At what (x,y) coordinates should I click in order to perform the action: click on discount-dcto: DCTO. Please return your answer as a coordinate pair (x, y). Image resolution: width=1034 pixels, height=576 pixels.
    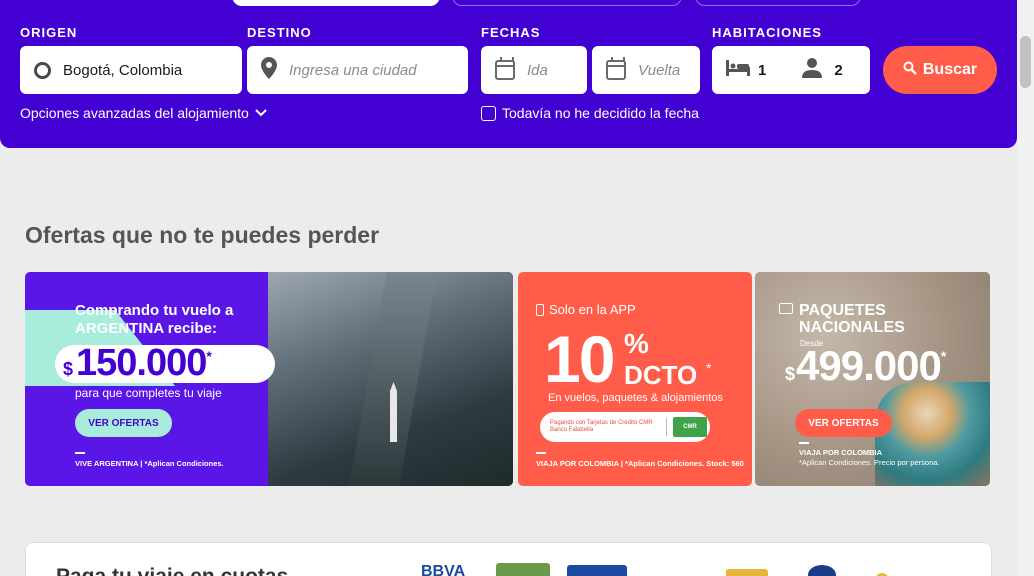
    Looking at the image, I should click on (661, 375).